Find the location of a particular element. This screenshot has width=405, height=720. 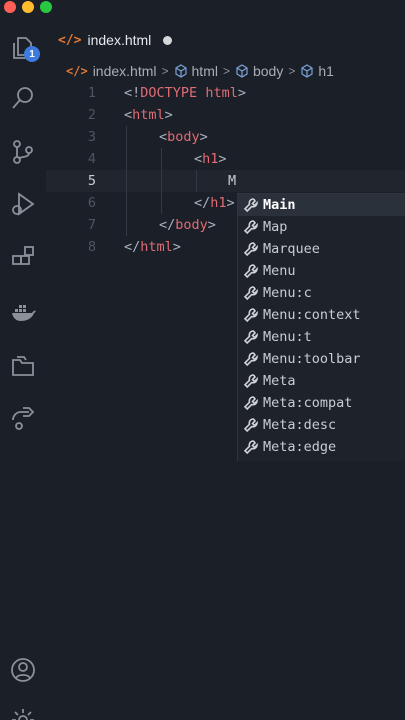

code-text: M is located at coordinates (232, 181).